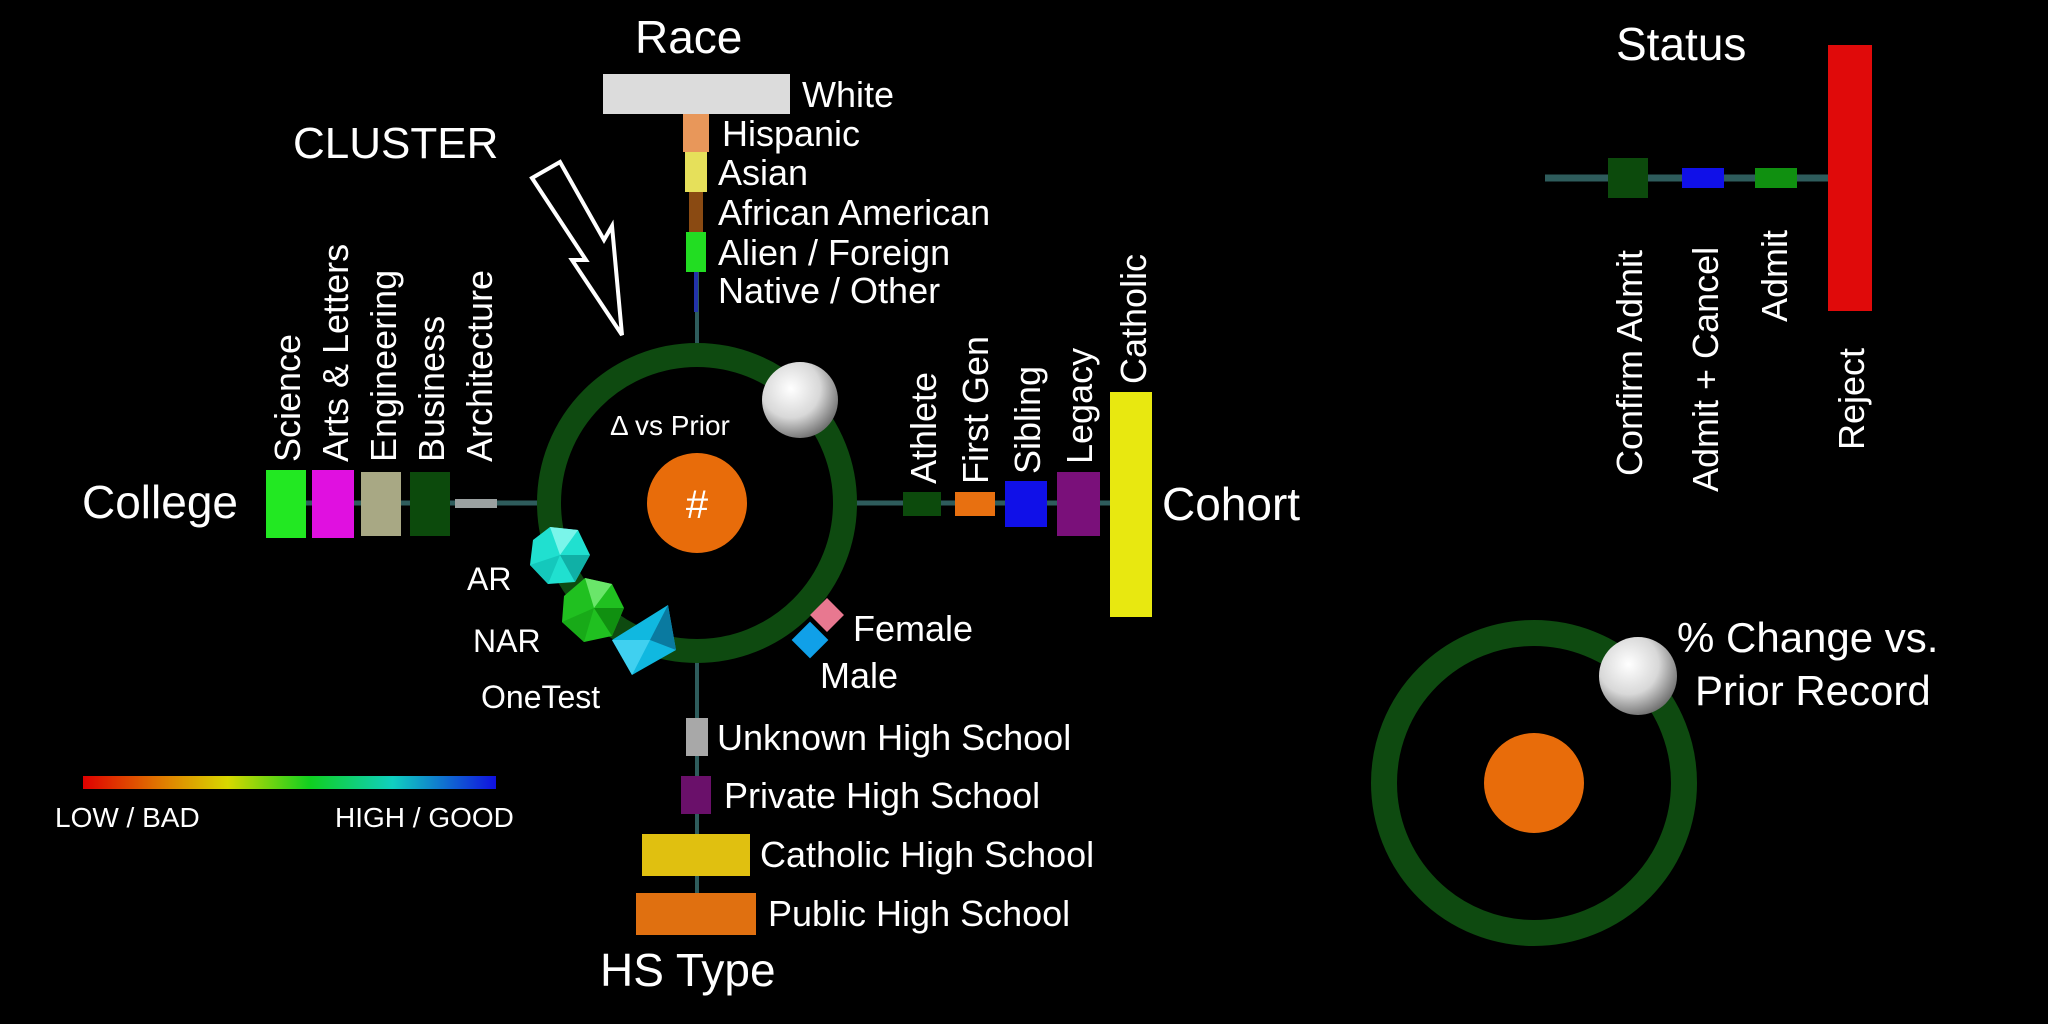 The height and width of the screenshot is (1024, 2048). Describe the element at coordinates (1774, 276) in the screenshot. I see `status-label-admit: Admit` at that location.